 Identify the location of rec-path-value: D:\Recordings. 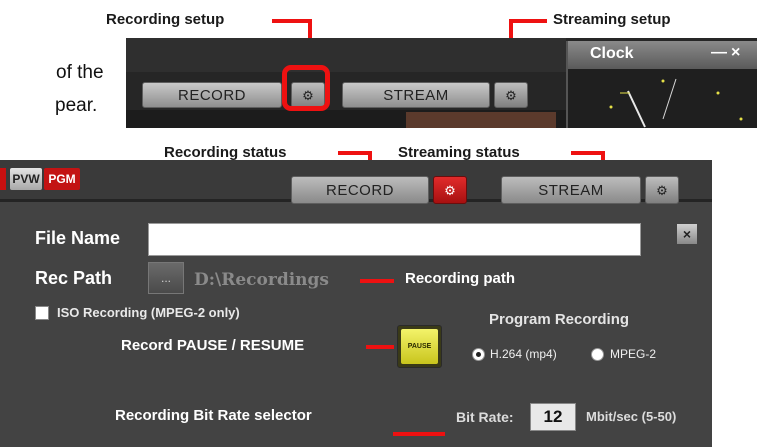
(261, 280).